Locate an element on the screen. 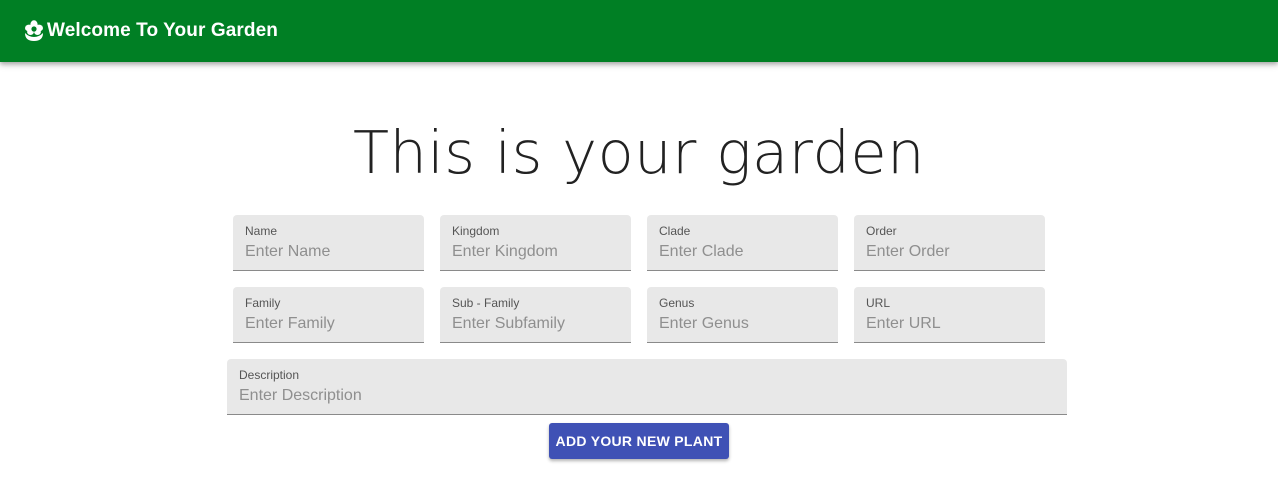 This screenshot has width=1278, height=488. genus-field: Genus is located at coordinates (742, 315).